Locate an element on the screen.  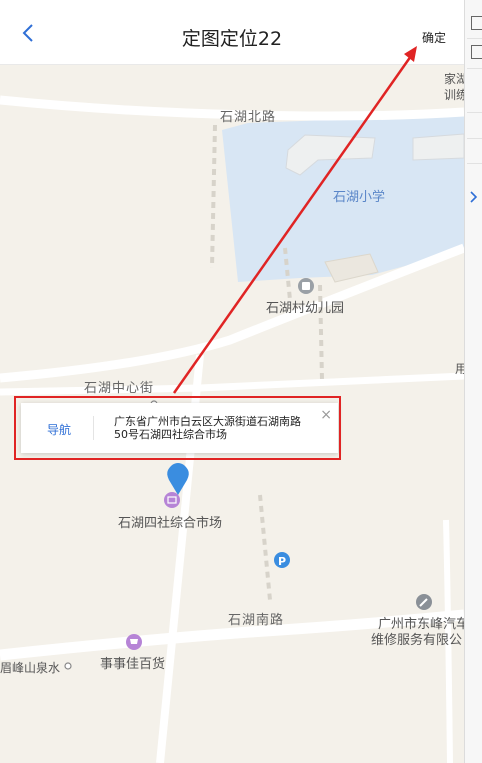
south-road-label: 石湖南路 is located at coordinates (256, 620).